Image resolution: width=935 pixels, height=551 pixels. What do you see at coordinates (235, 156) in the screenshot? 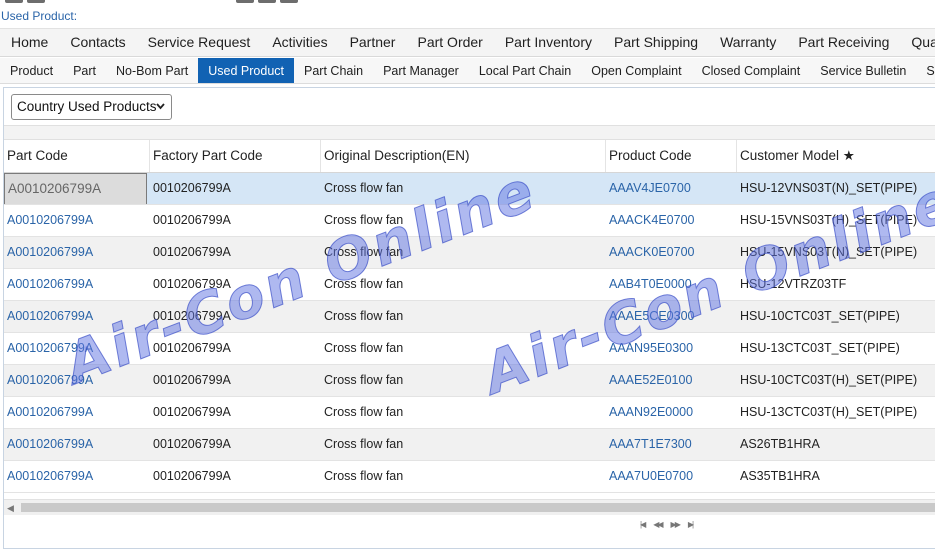
I see `column-header-factory-part-code: Factory Part Code` at bounding box center [235, 156].